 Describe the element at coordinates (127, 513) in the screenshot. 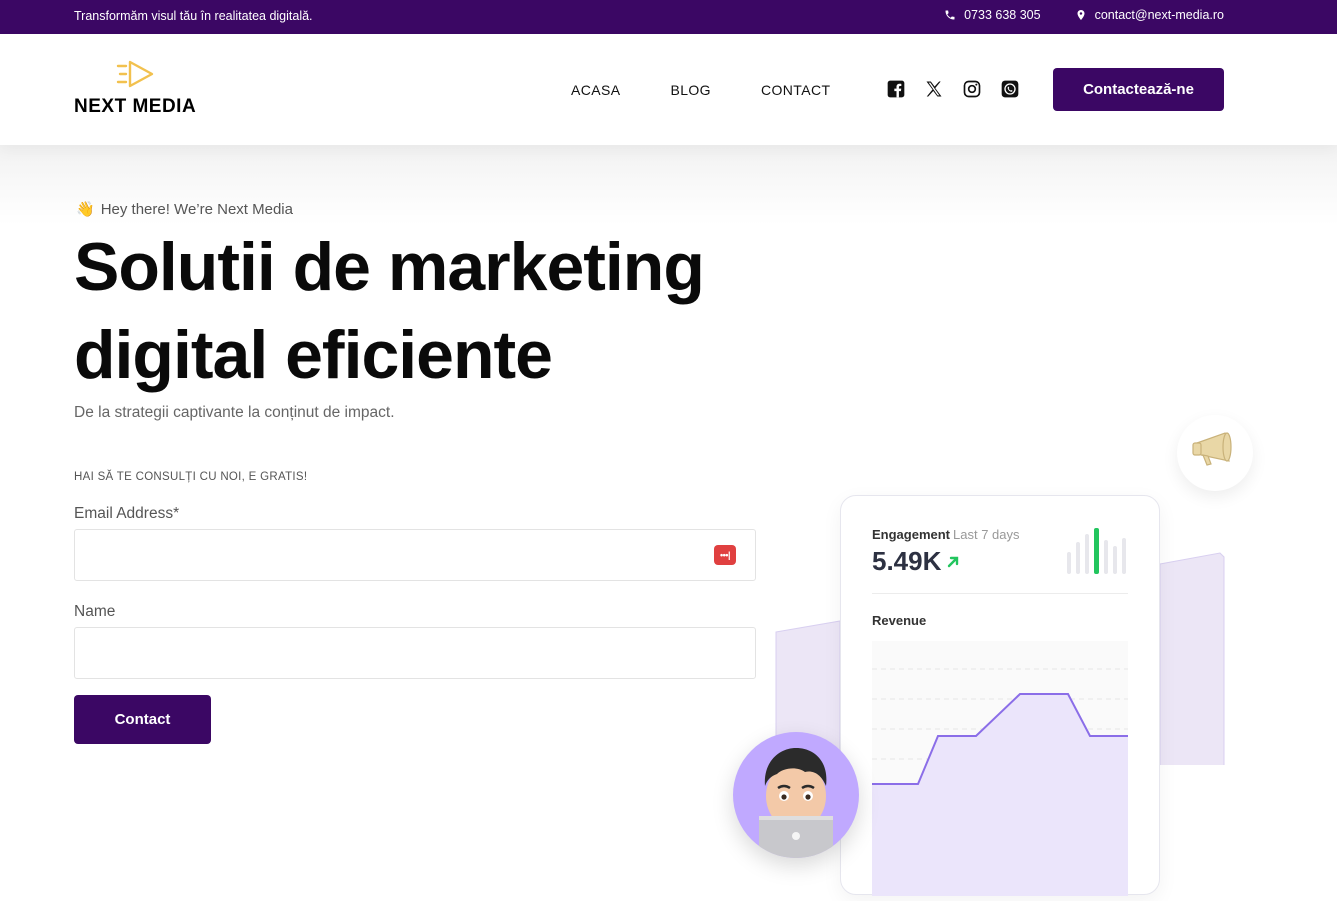

I see `email-label: Email Address*` at that location.